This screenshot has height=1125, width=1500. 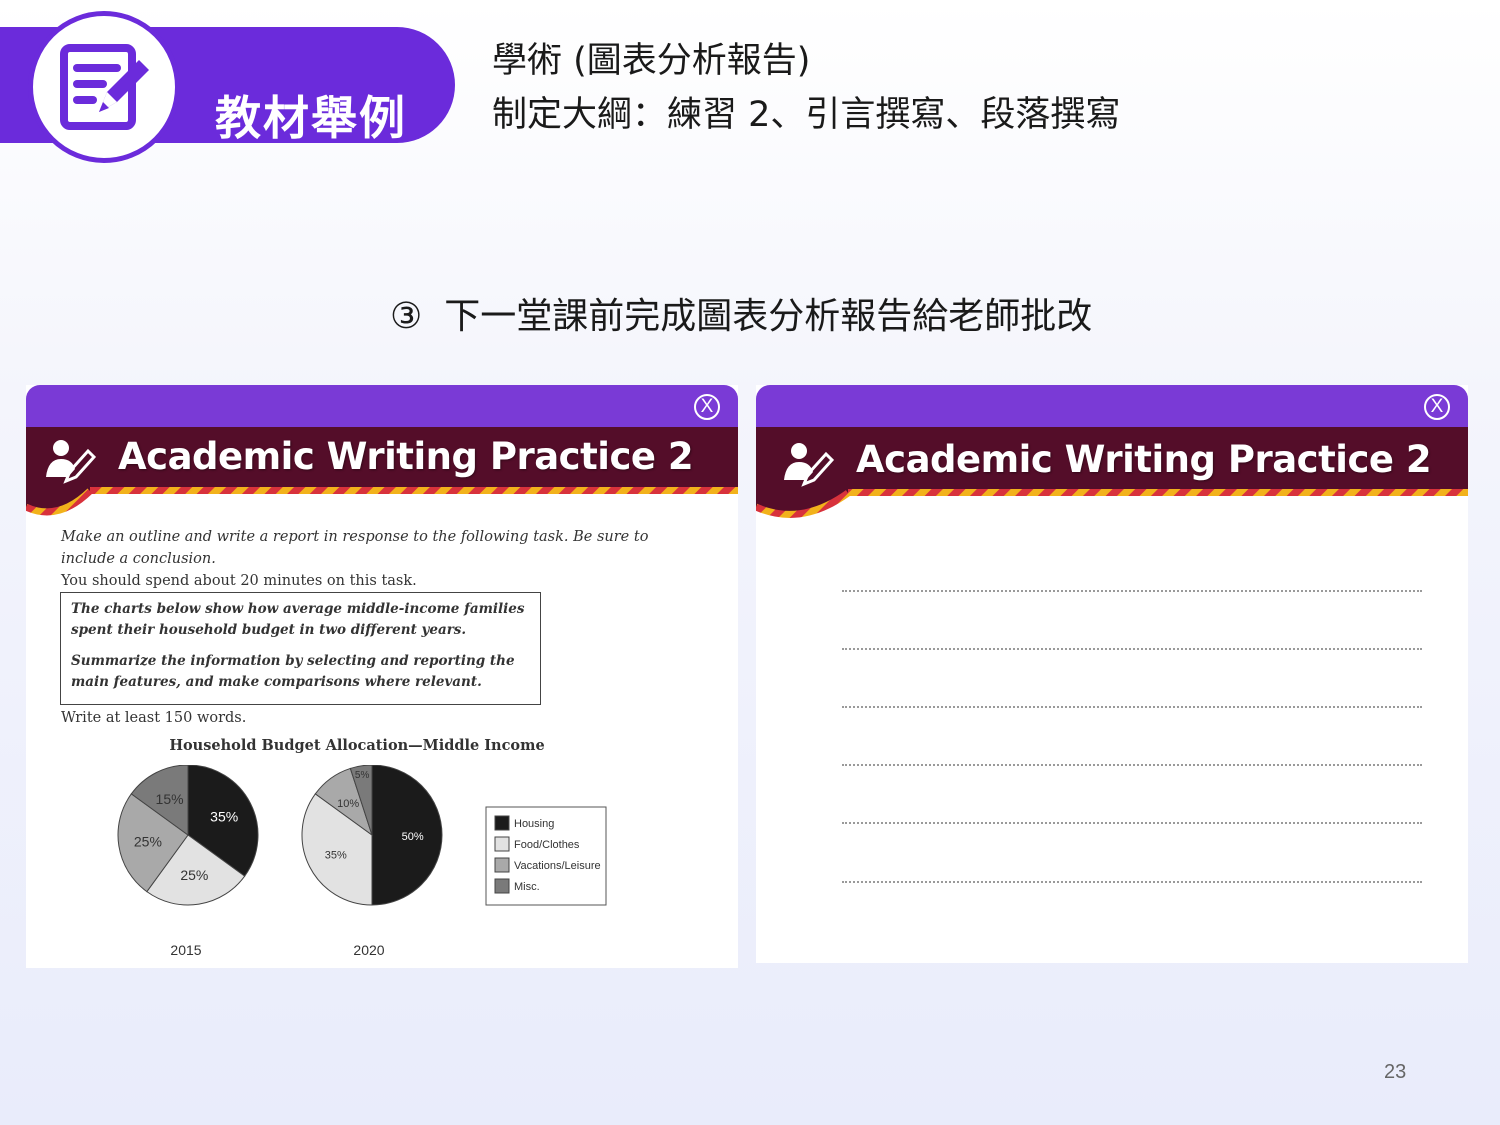 I want to click on badge-circle, so click(x=104, y=87).